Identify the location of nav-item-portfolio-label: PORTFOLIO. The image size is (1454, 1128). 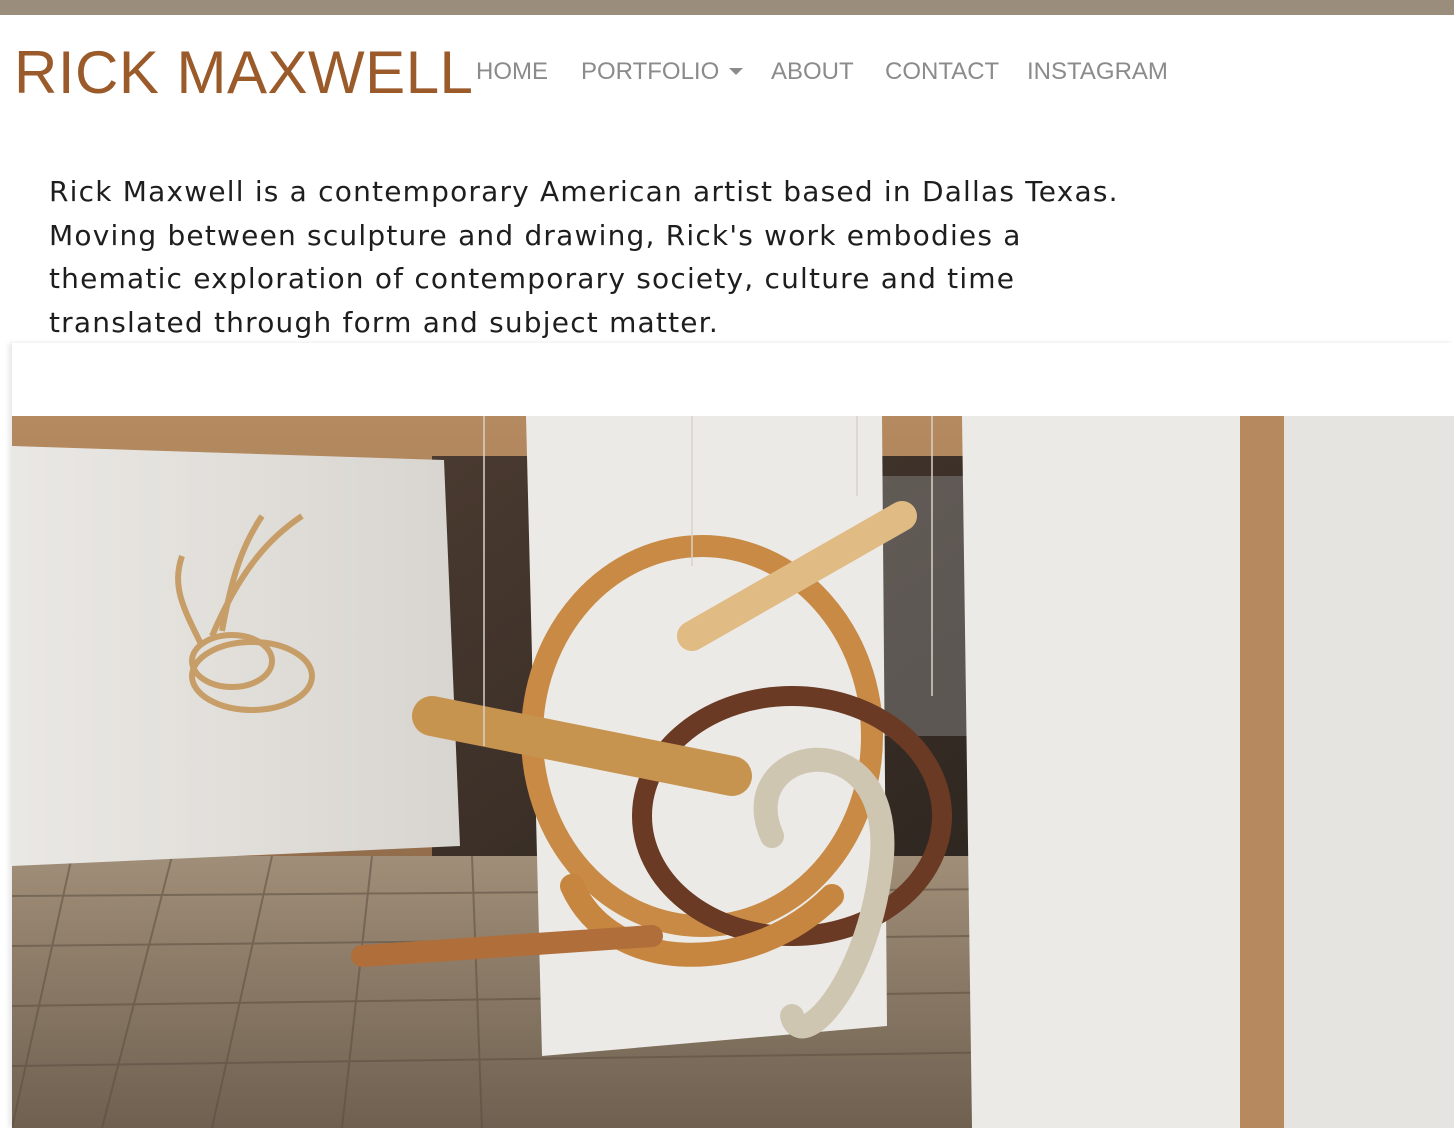
(650, 71).